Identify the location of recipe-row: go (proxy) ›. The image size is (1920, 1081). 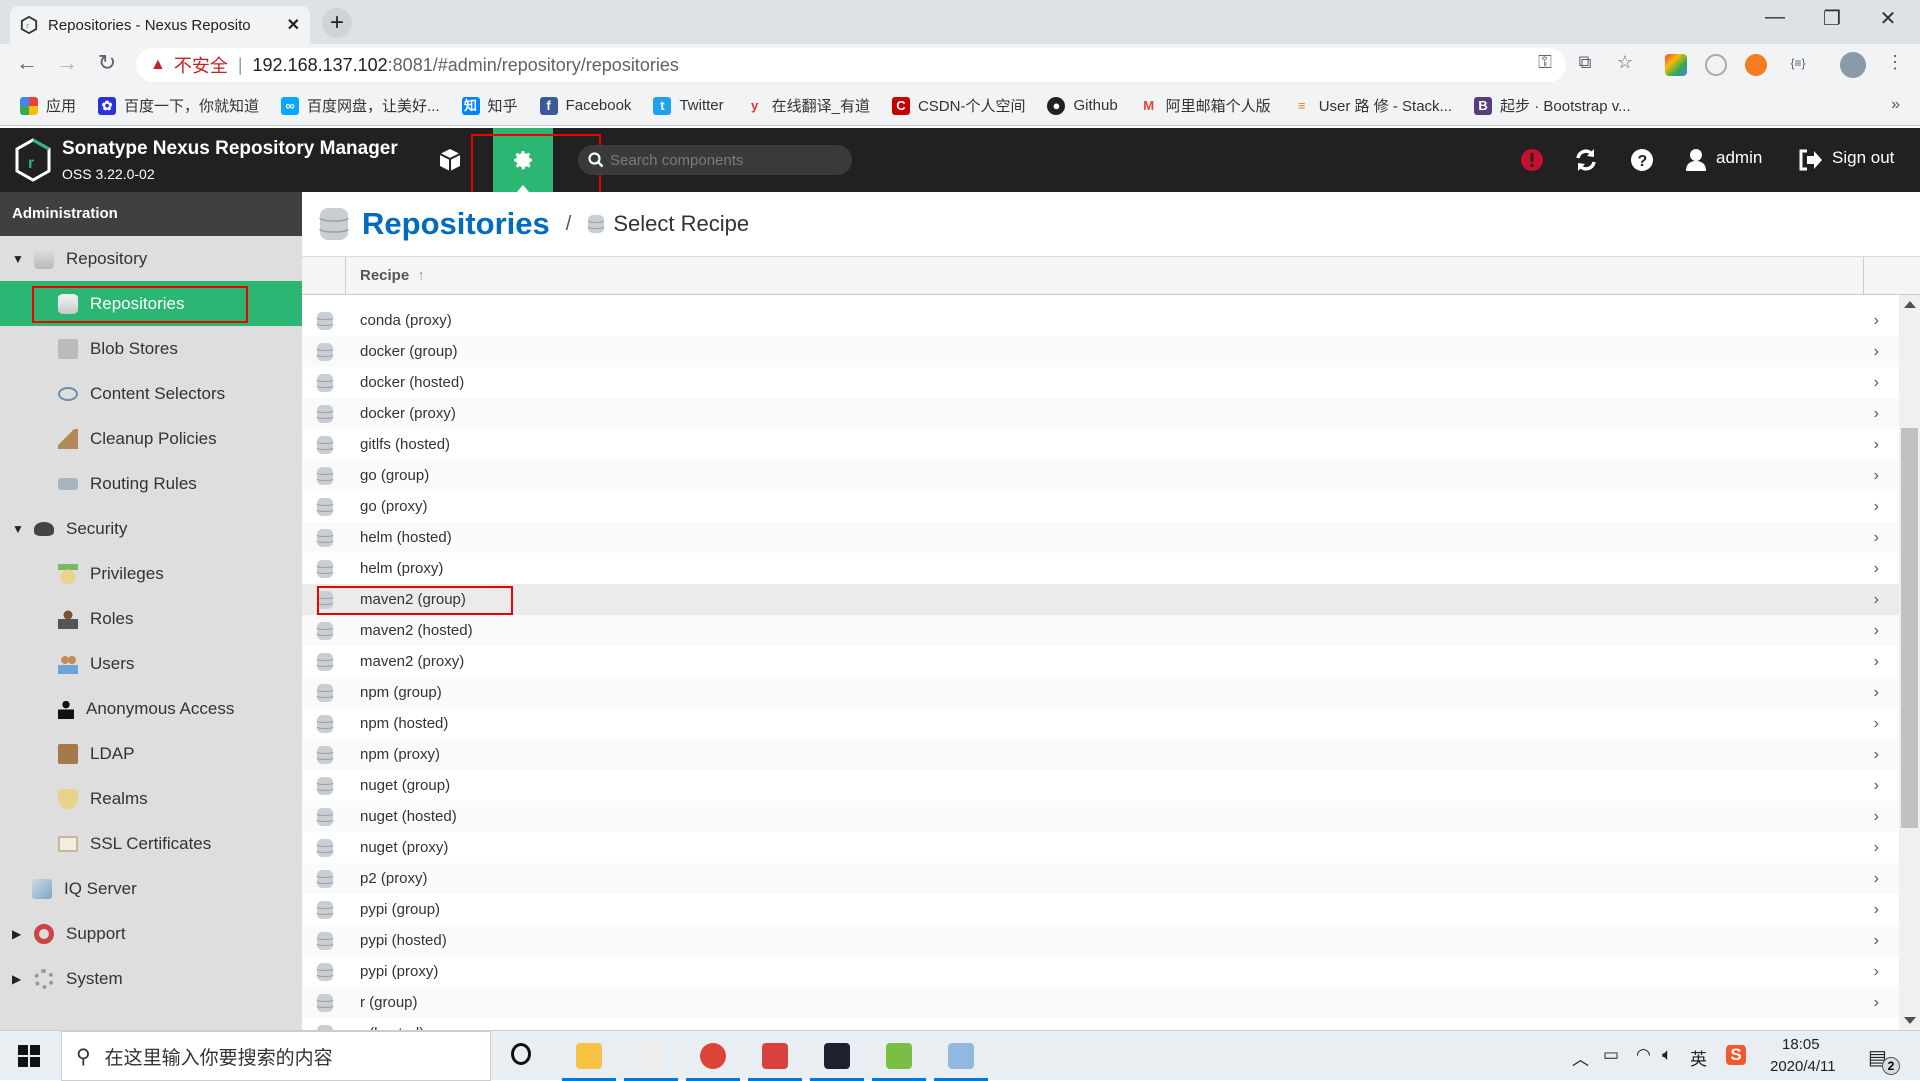
(1100, 506).